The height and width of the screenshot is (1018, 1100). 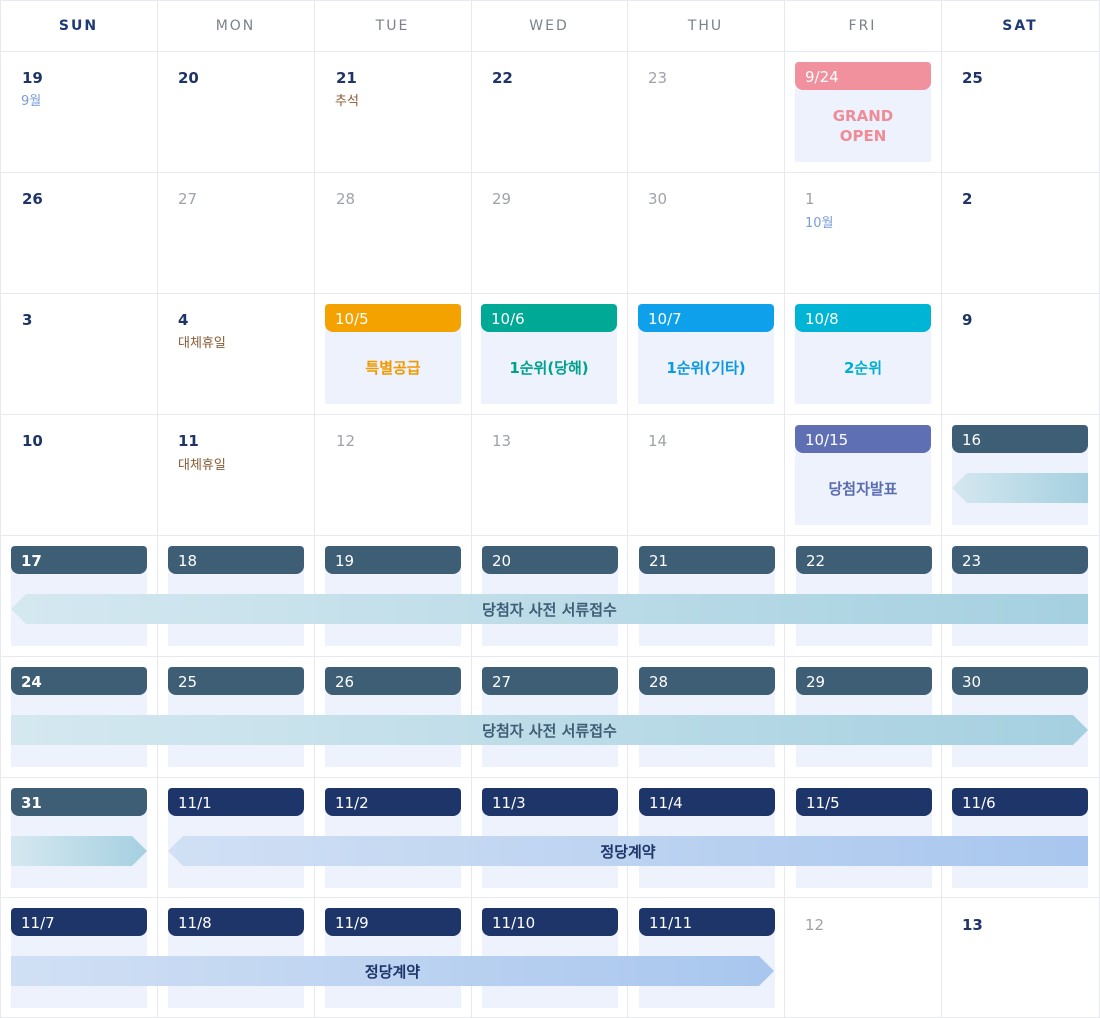 What do you see at coordinates (1020, 488) in the screenshot?
I see `docs-period-bar-start` at bounding box center [1020, 488].